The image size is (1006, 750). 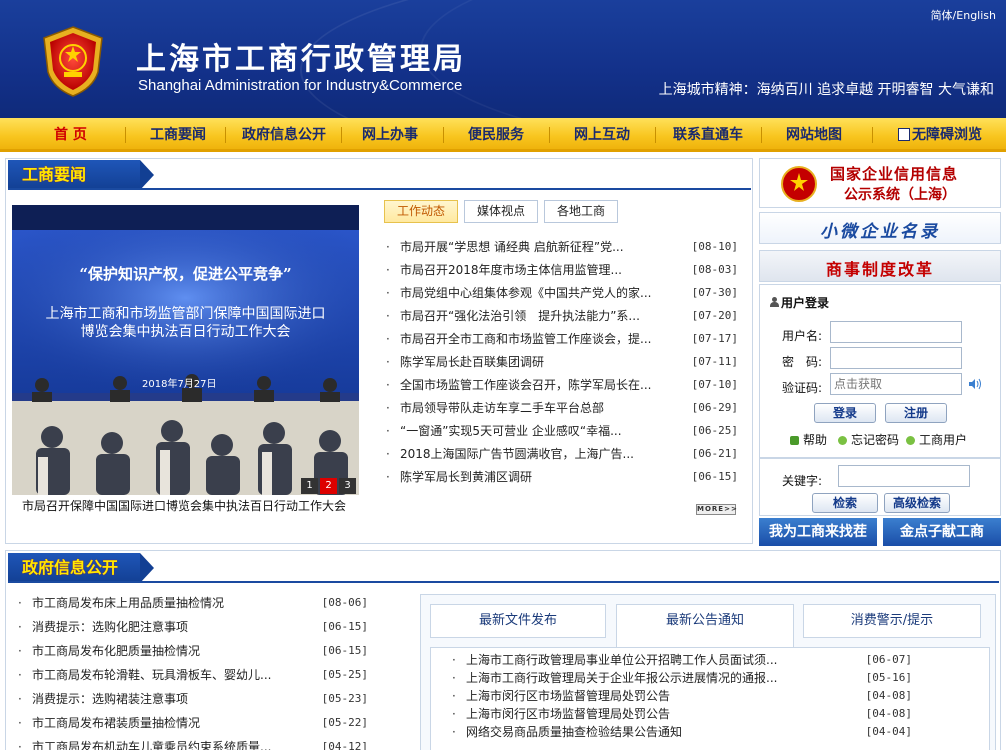 What do you see at coordinates (501, 211) in the screenshot?
I see `tab-media-view: 媒体视点` at bounding box center [501, 211].